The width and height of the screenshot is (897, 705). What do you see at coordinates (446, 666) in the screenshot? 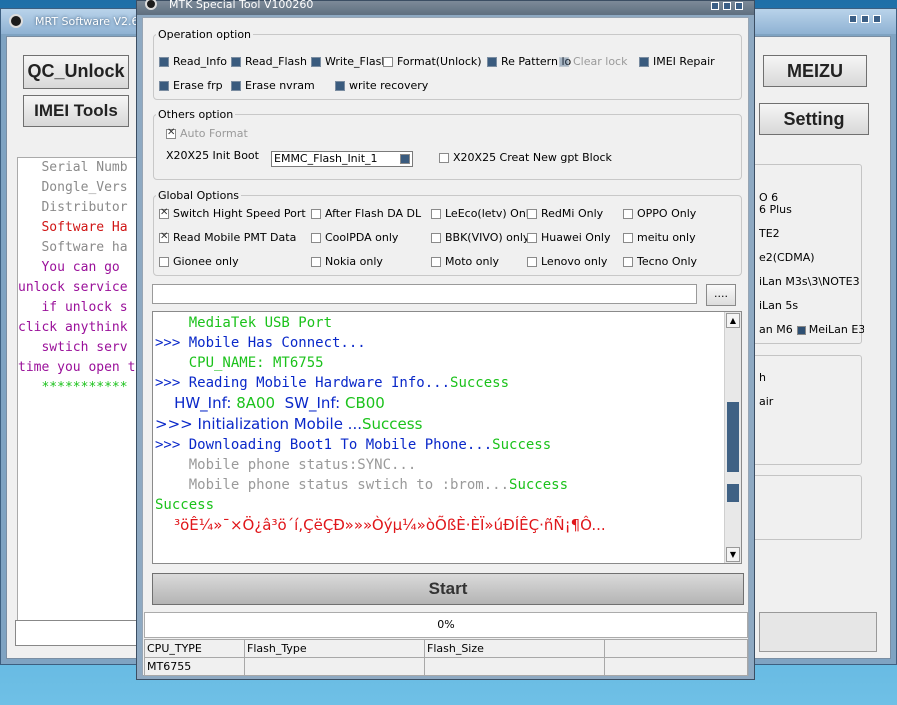
I see `table-row: MT6755` at bounding box center [446, 666].